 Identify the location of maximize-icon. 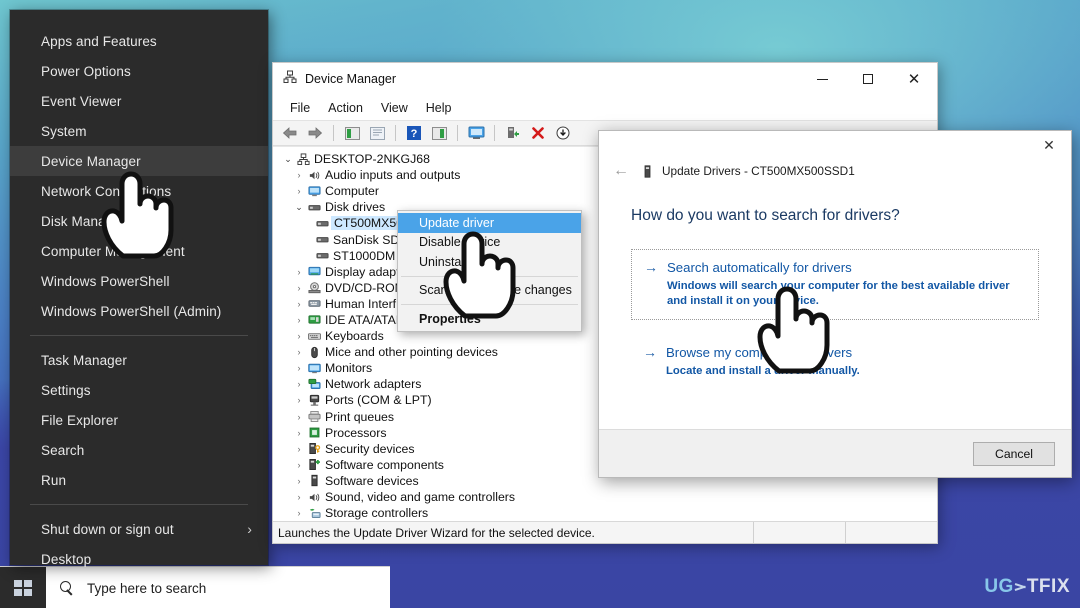
(868, 79).